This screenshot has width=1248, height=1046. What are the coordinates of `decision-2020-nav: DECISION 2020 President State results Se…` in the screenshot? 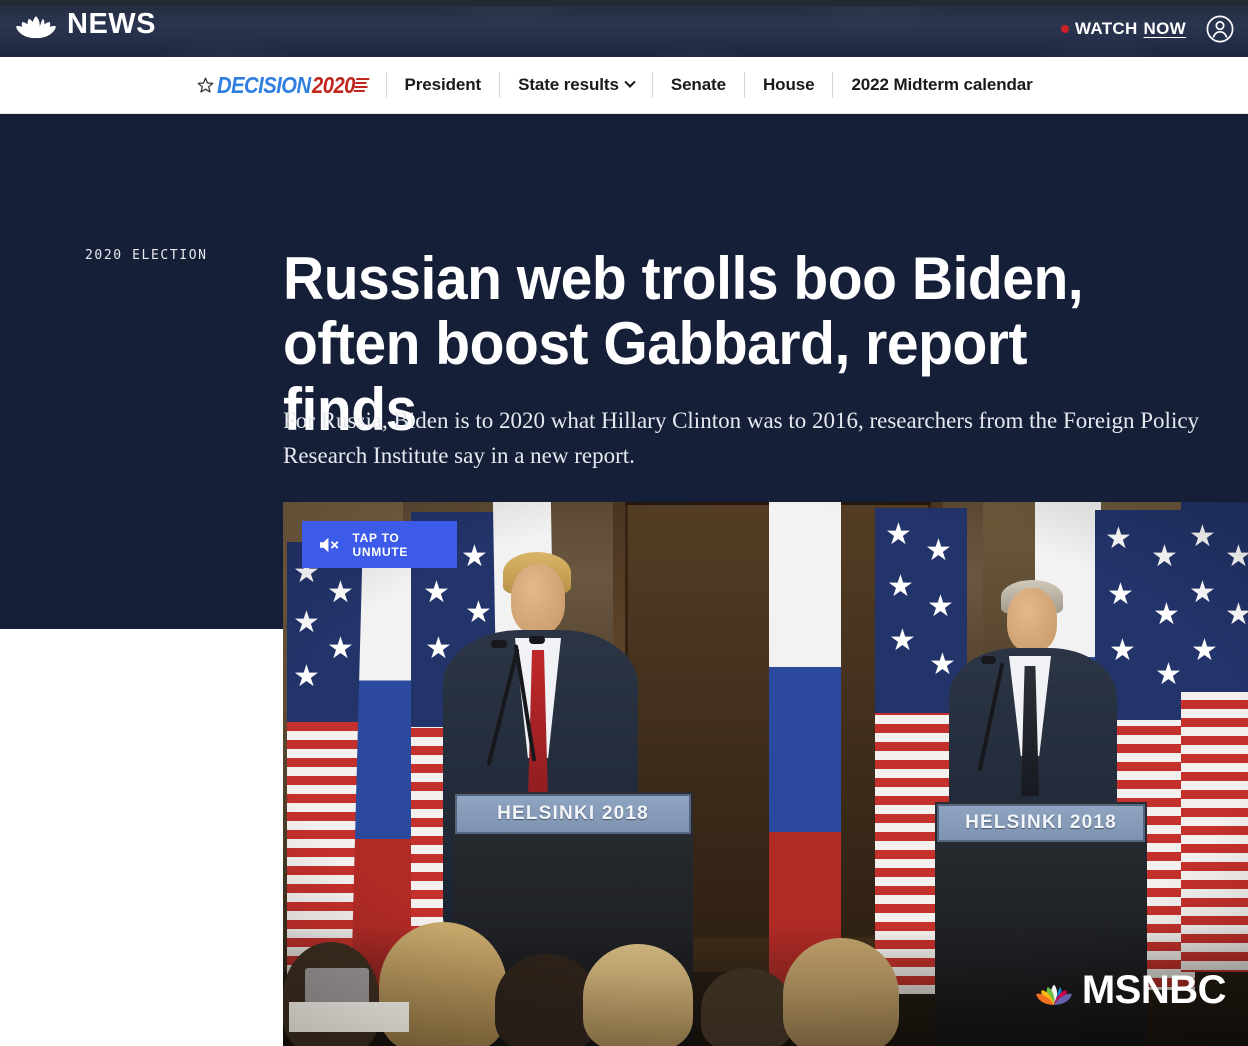 It's located at (624, 85).